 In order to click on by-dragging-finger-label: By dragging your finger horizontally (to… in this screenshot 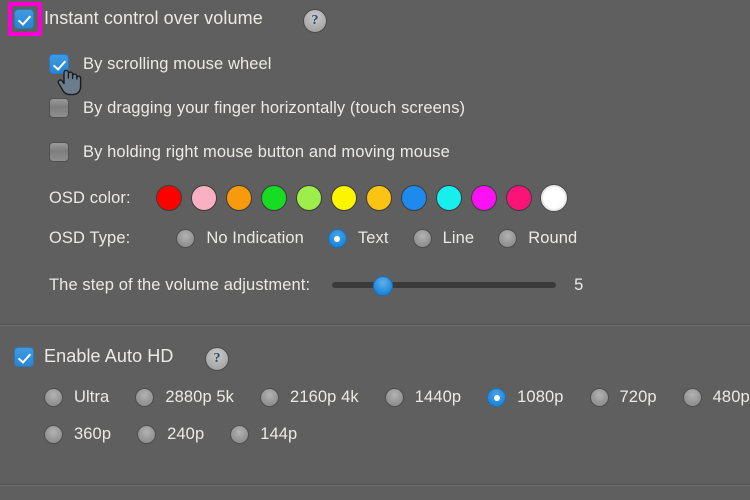, I will do `click(274, 107)`.